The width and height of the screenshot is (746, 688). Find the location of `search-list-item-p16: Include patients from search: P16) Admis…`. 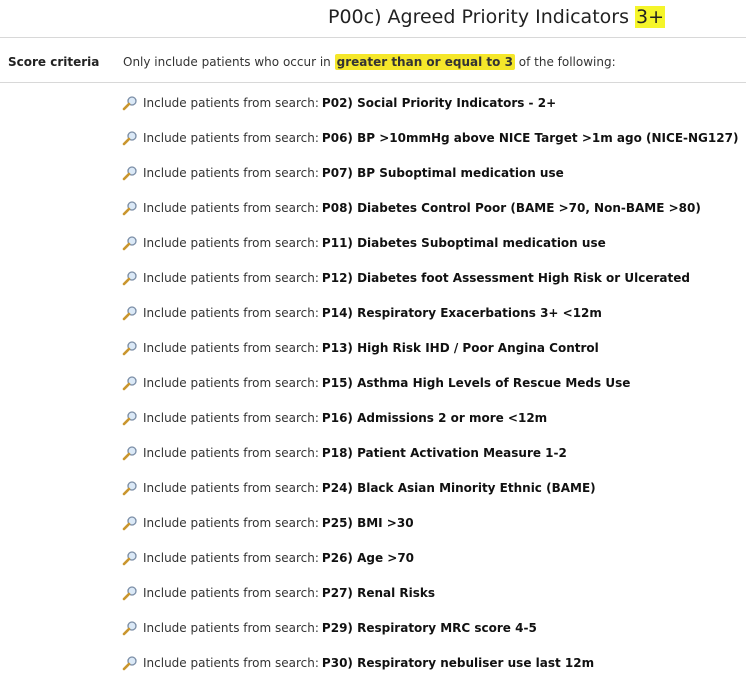

search-list-item-p16: Include patients from search: P16) Admis… is located at coordinates (432, 424).